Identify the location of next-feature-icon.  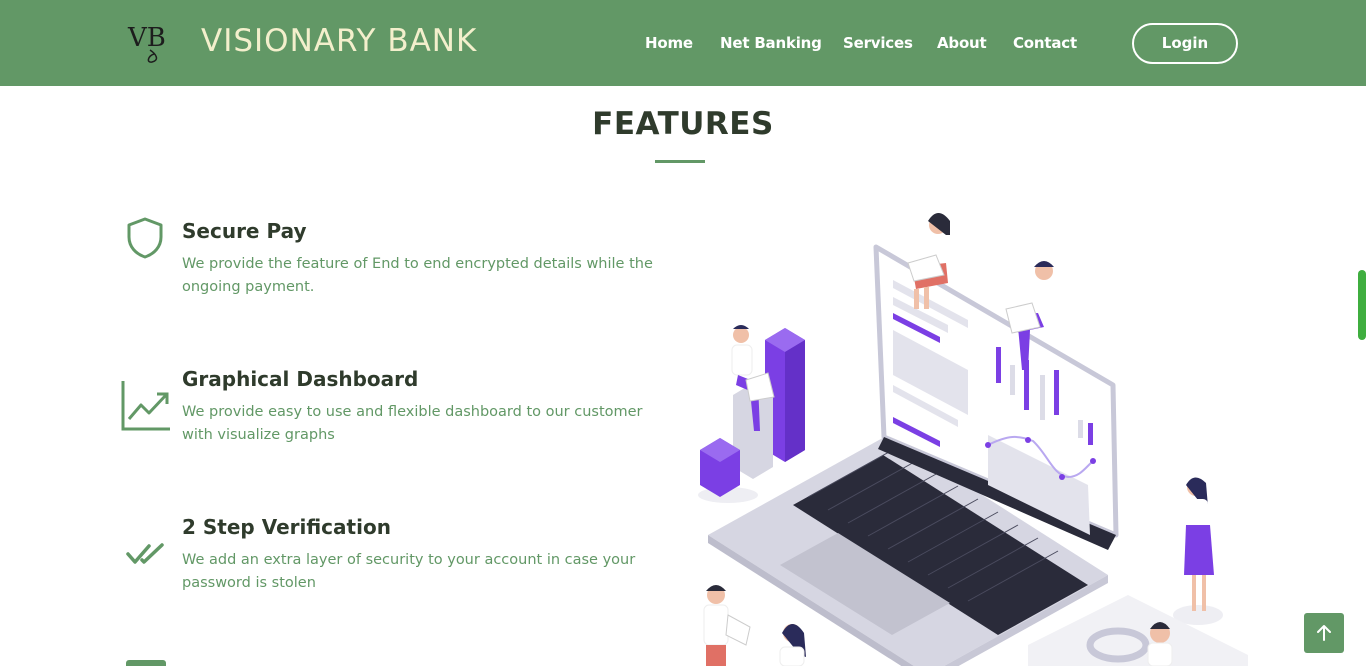
(146, 663).